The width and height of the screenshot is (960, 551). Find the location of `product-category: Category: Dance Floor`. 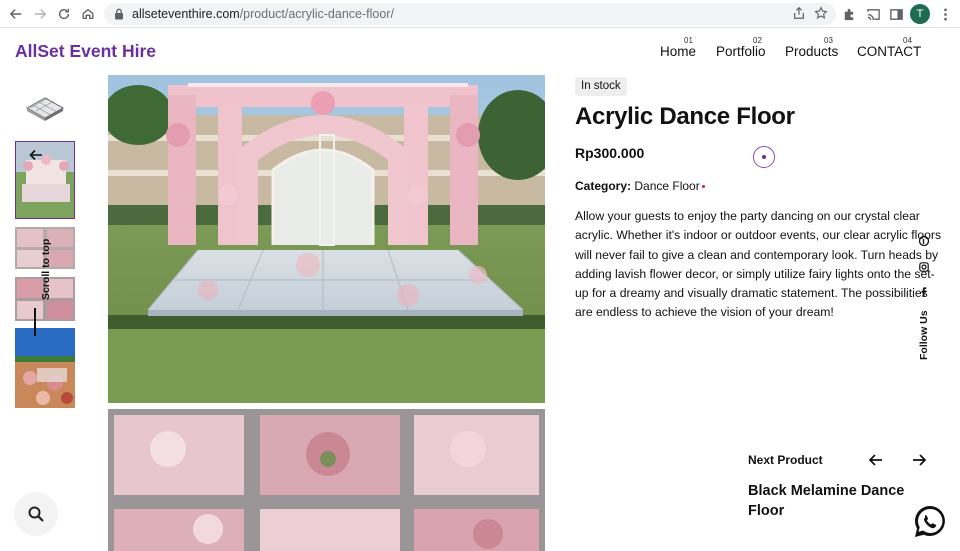

product-category: Category: Dance Floor is located at coordinates (640, 186).